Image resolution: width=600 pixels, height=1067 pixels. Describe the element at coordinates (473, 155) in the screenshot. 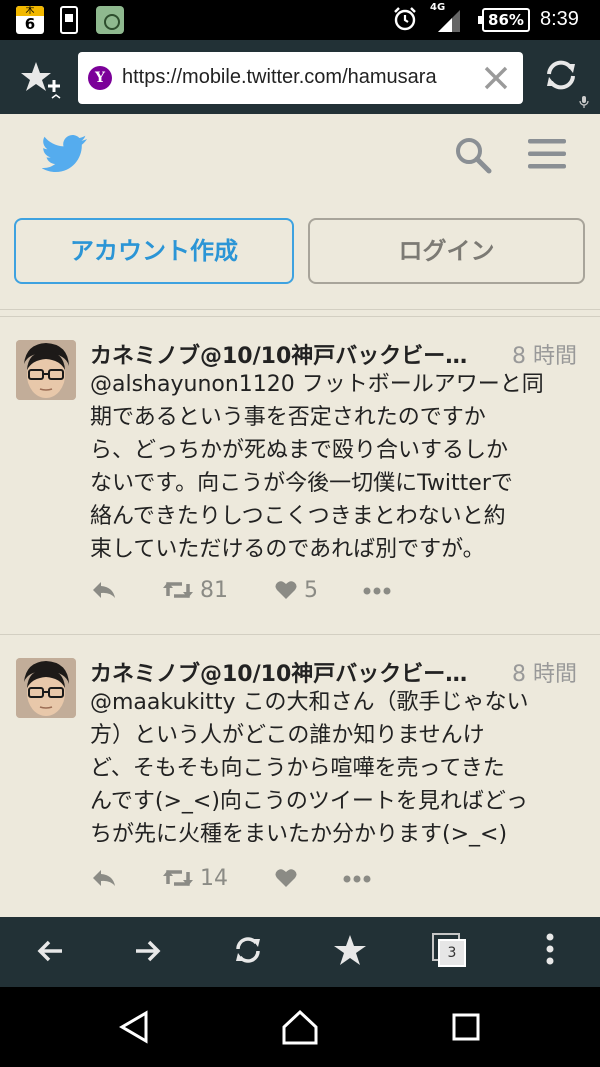

I see `search-icon` at that location.